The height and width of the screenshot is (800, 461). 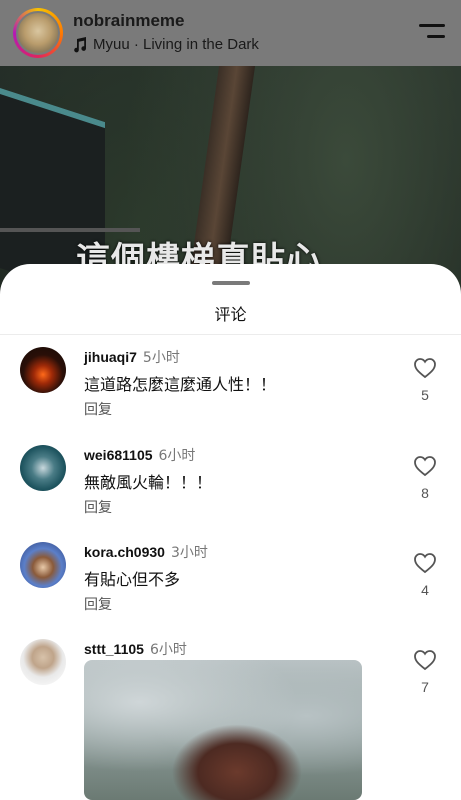 I want to click on like-control: 7, so click(x=425, y=672).